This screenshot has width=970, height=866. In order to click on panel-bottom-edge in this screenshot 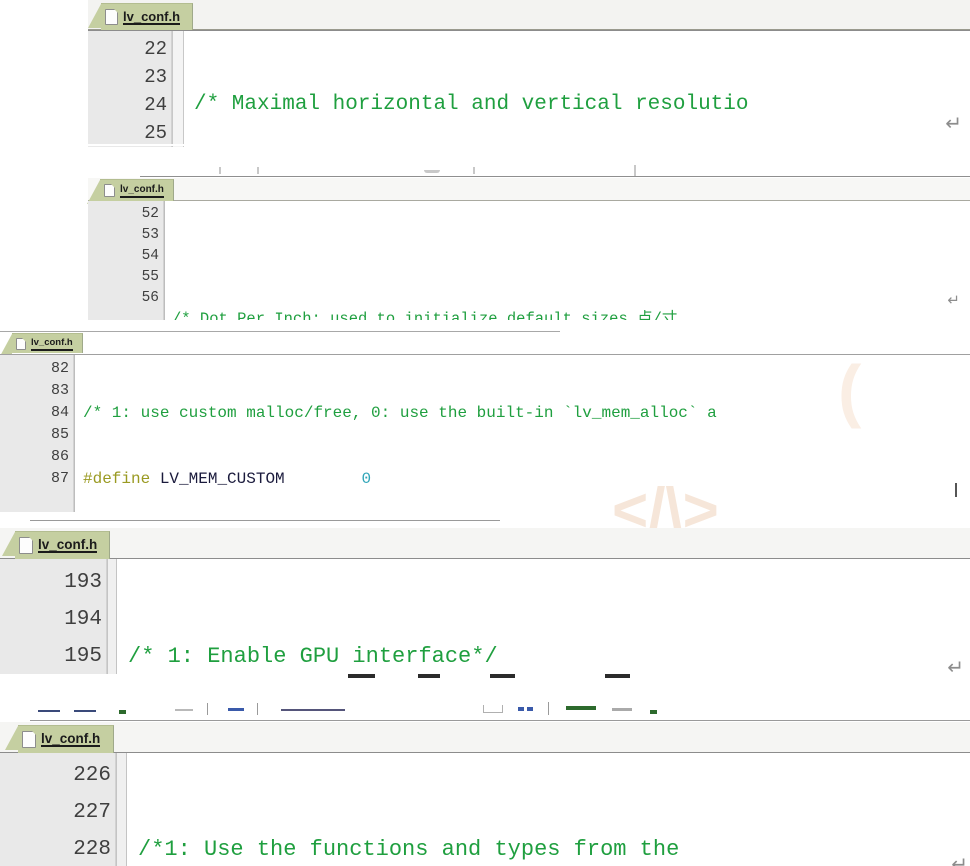, I will do `click(529, 145)`.